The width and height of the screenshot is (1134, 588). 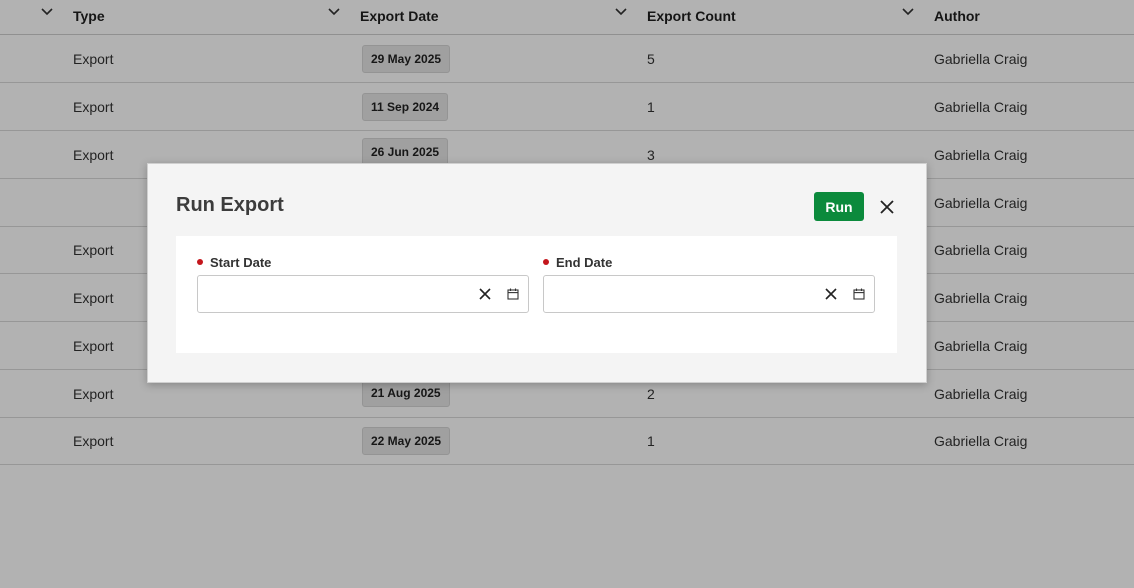 What do you see at coordinates (887, 207) in the screenshot?
I see `close-icon` at bounding box center [887, 207].